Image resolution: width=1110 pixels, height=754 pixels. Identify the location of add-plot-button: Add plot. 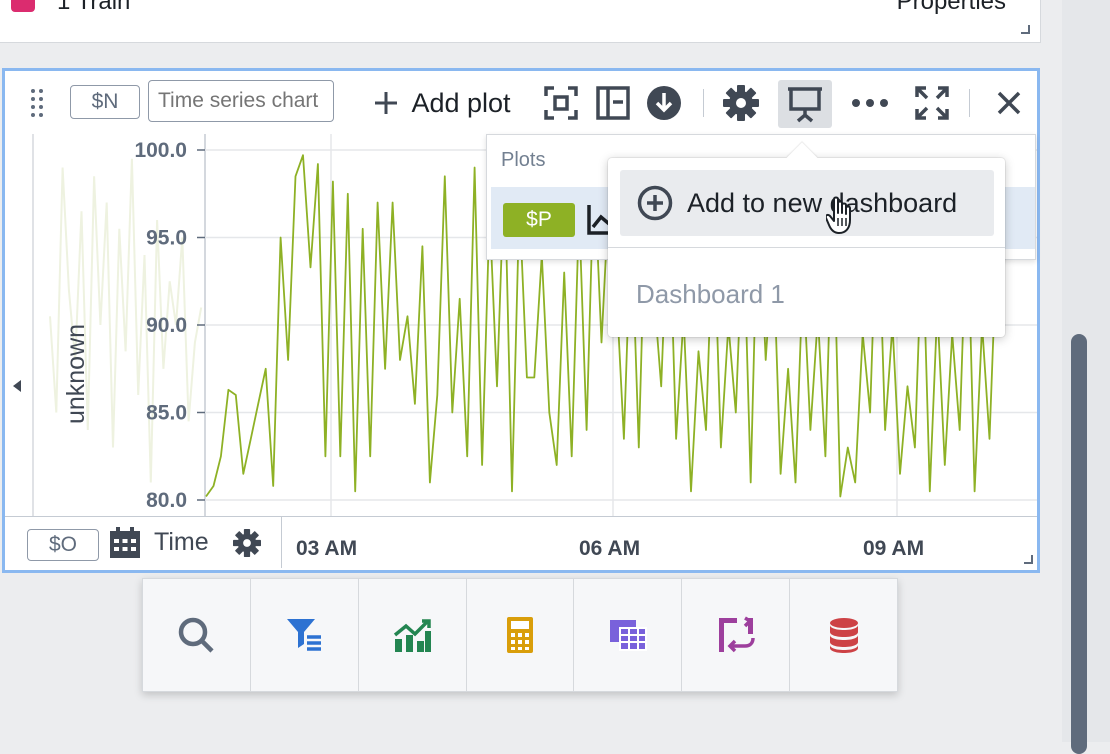
(442, 103).